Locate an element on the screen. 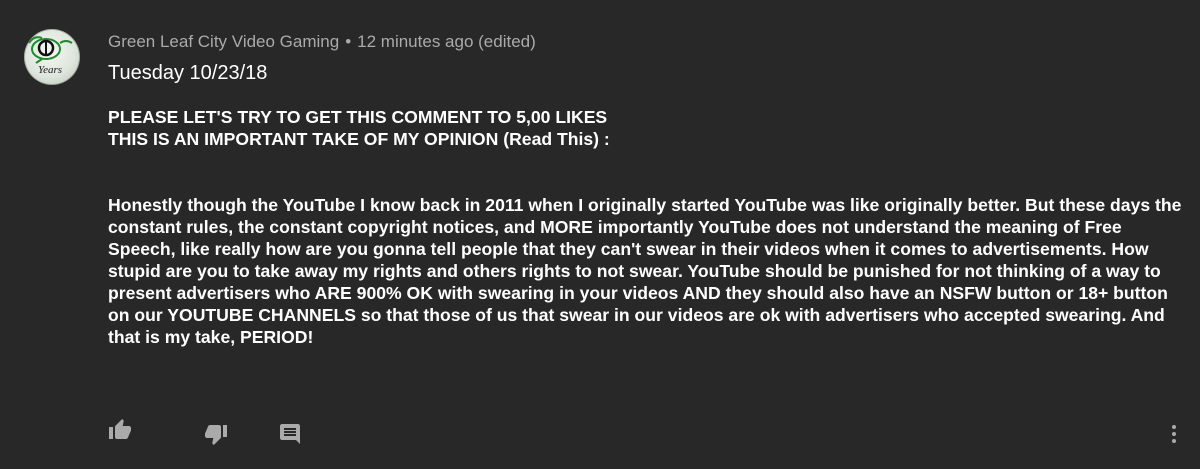 The width and height of the screenshot is (1200, 469). reply-button is located at coordinates (290, 436).